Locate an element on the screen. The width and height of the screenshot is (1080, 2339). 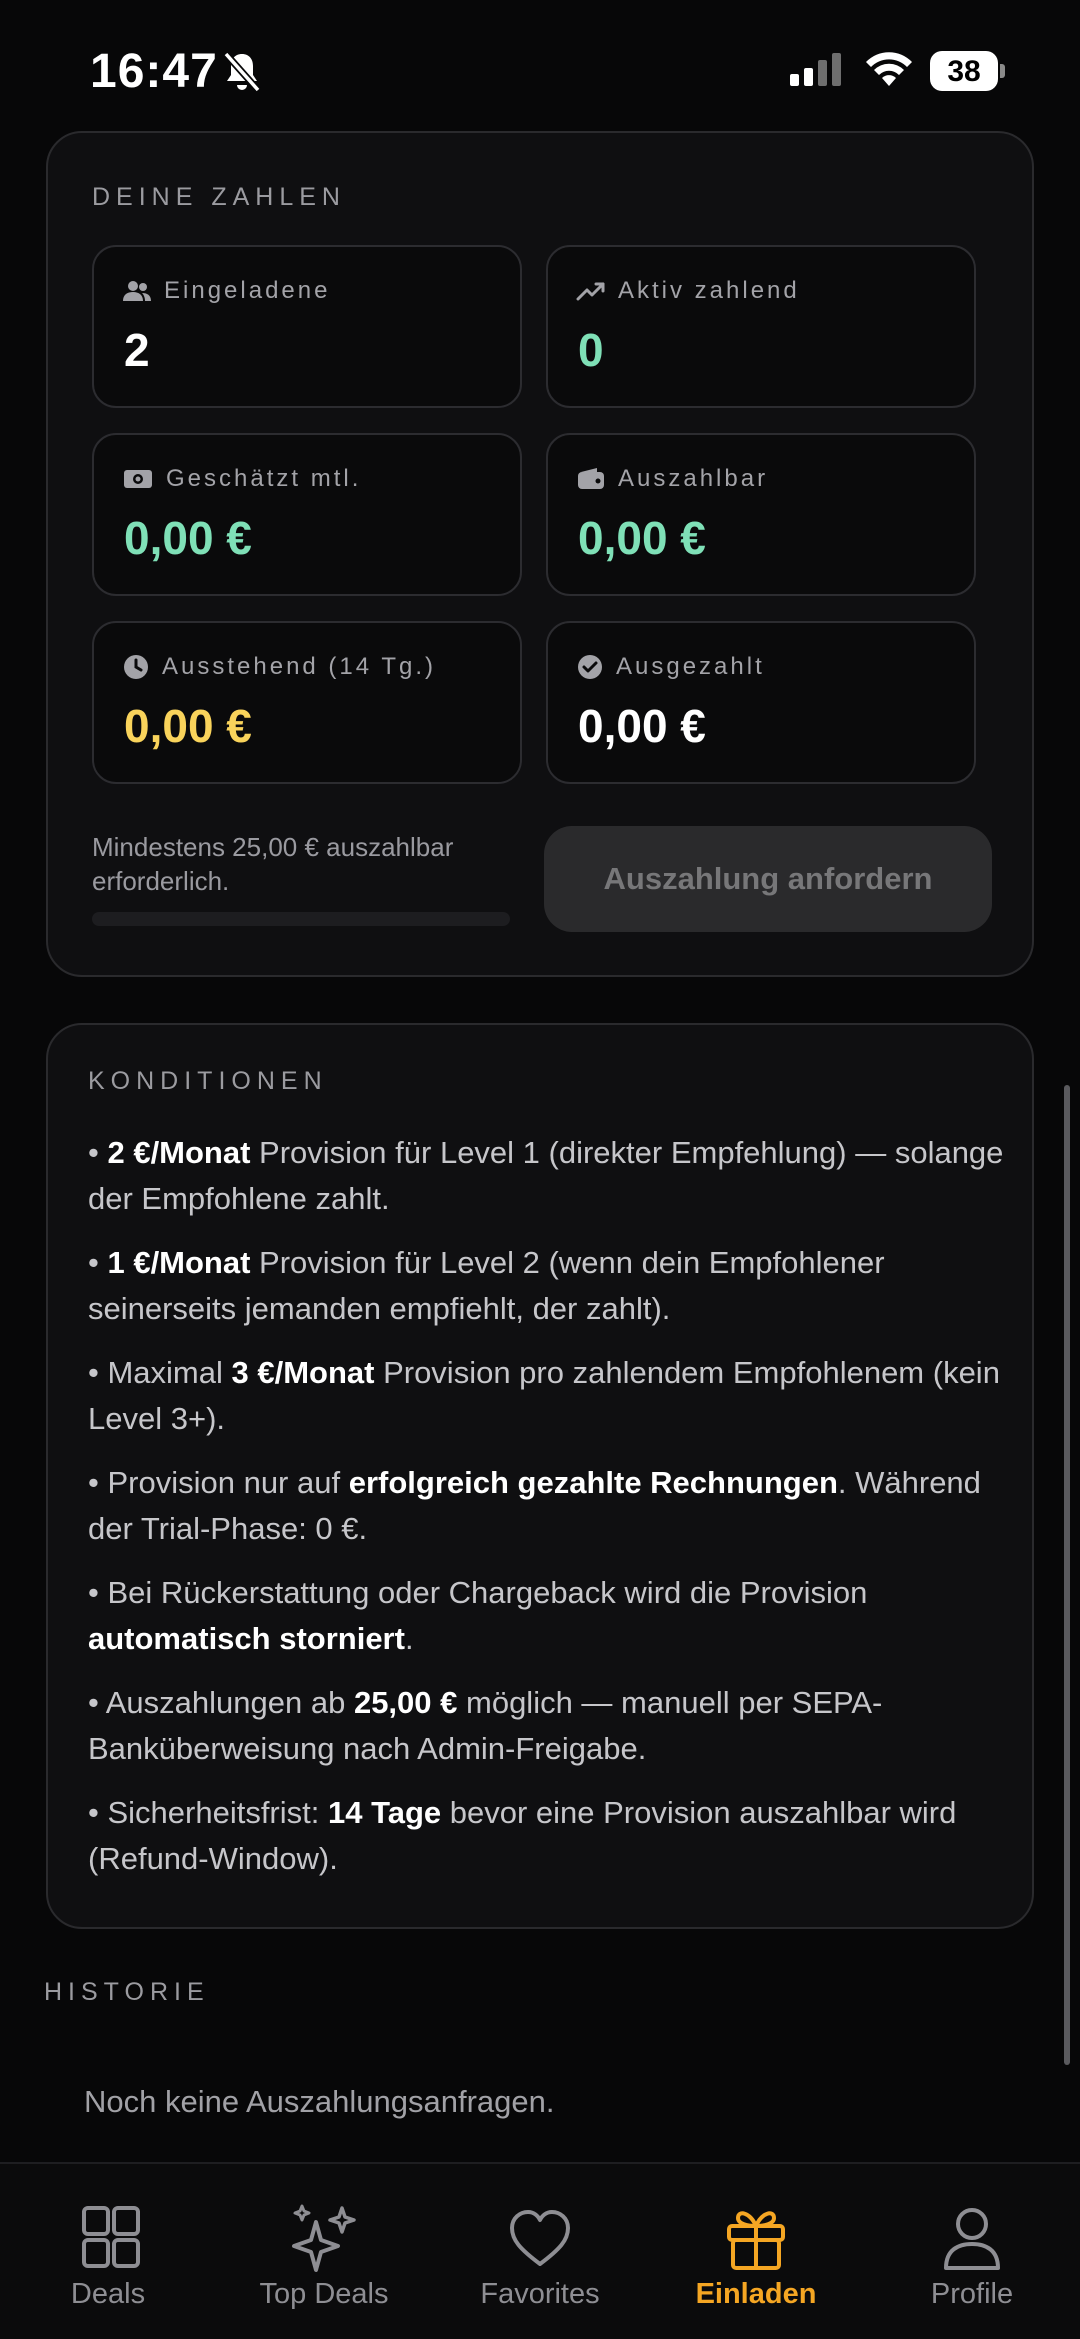
condition-text: • Sicherheitsfrist: is located at coordinates (208, 1812).